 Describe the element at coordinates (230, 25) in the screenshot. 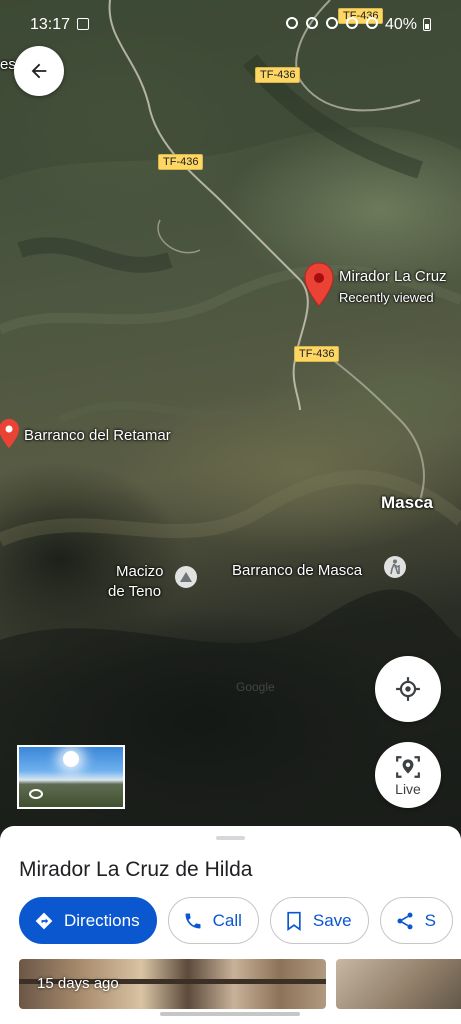

I see `status-bar: 13:17 40%` at that location.